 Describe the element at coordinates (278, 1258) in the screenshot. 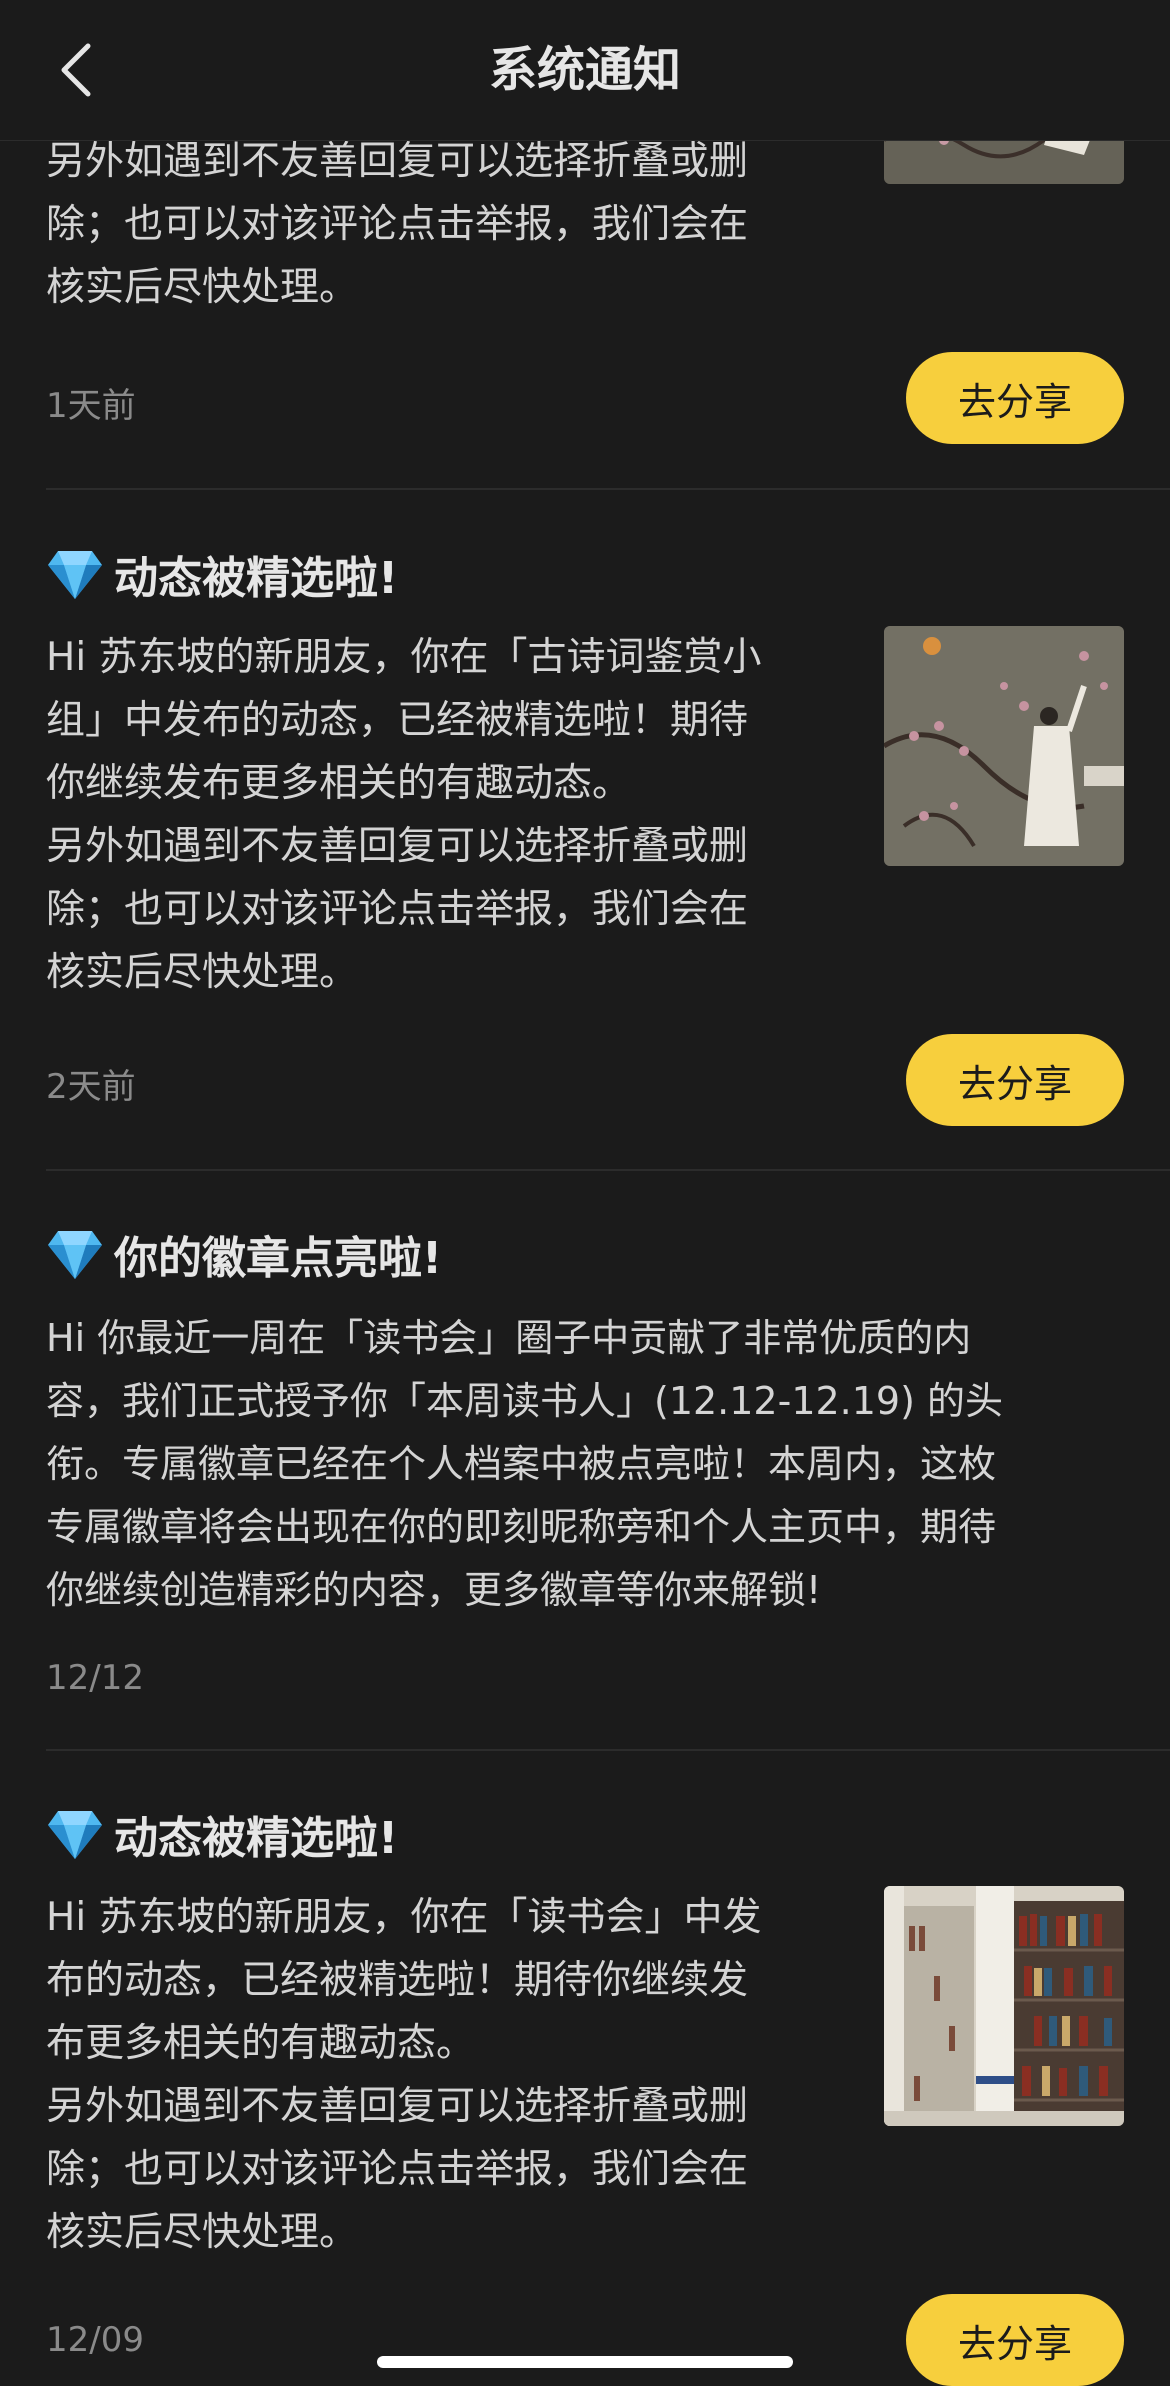

I see `title-text: 你的徽章点亮啦!` at that location.